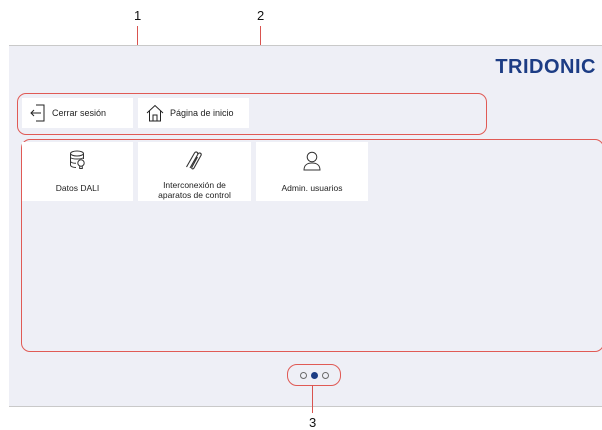 The image size is (602, 430). What do you see at coordinates (261, 15) in the screenshot?
I see `callout-2: 2` at bounding box center [261, 15].